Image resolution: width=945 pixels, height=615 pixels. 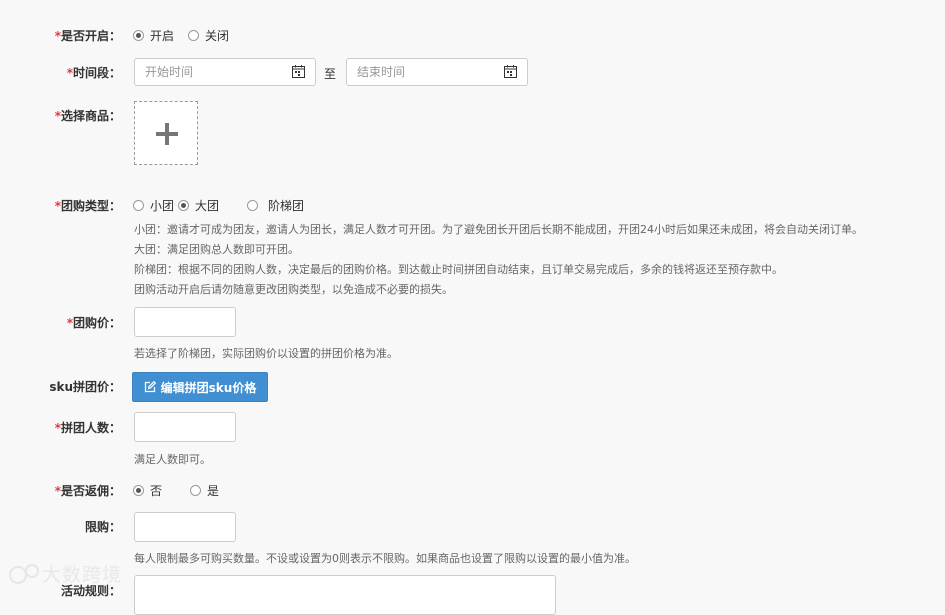 I want to click on enable-off-radio, so click(x=194, y=35).